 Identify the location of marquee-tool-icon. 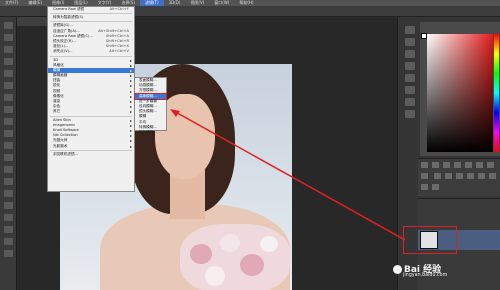
(8, 37).